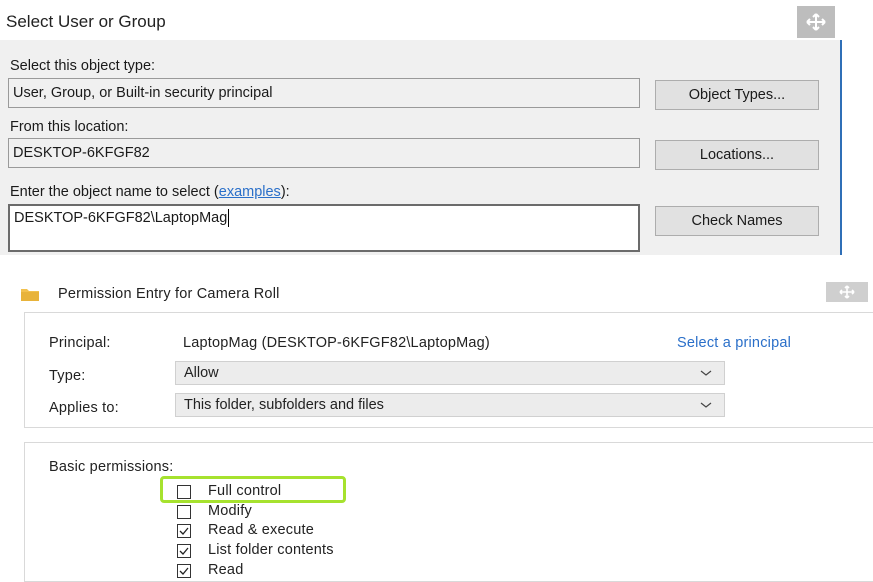  Describe the element at coordinates (261, 530) in the screenshot. I see `read-execute-label: Read & execute` at that location.